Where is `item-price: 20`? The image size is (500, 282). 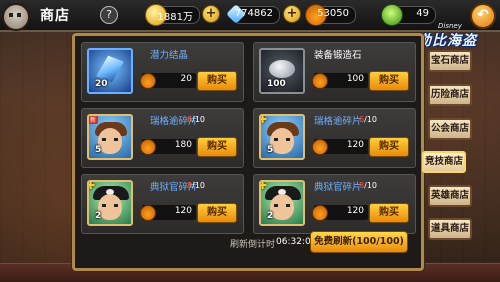
item-price: 20 is located at coordinates (168, 81).